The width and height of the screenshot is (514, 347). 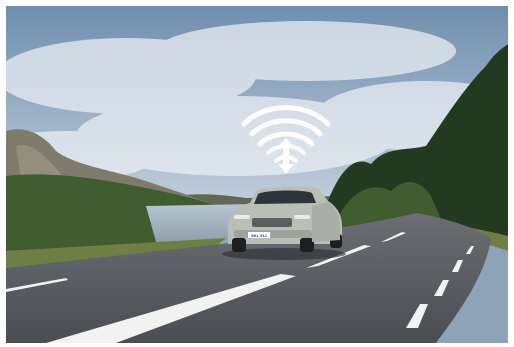 I want to click on car-wheel-right, so click(x=307, y=245).